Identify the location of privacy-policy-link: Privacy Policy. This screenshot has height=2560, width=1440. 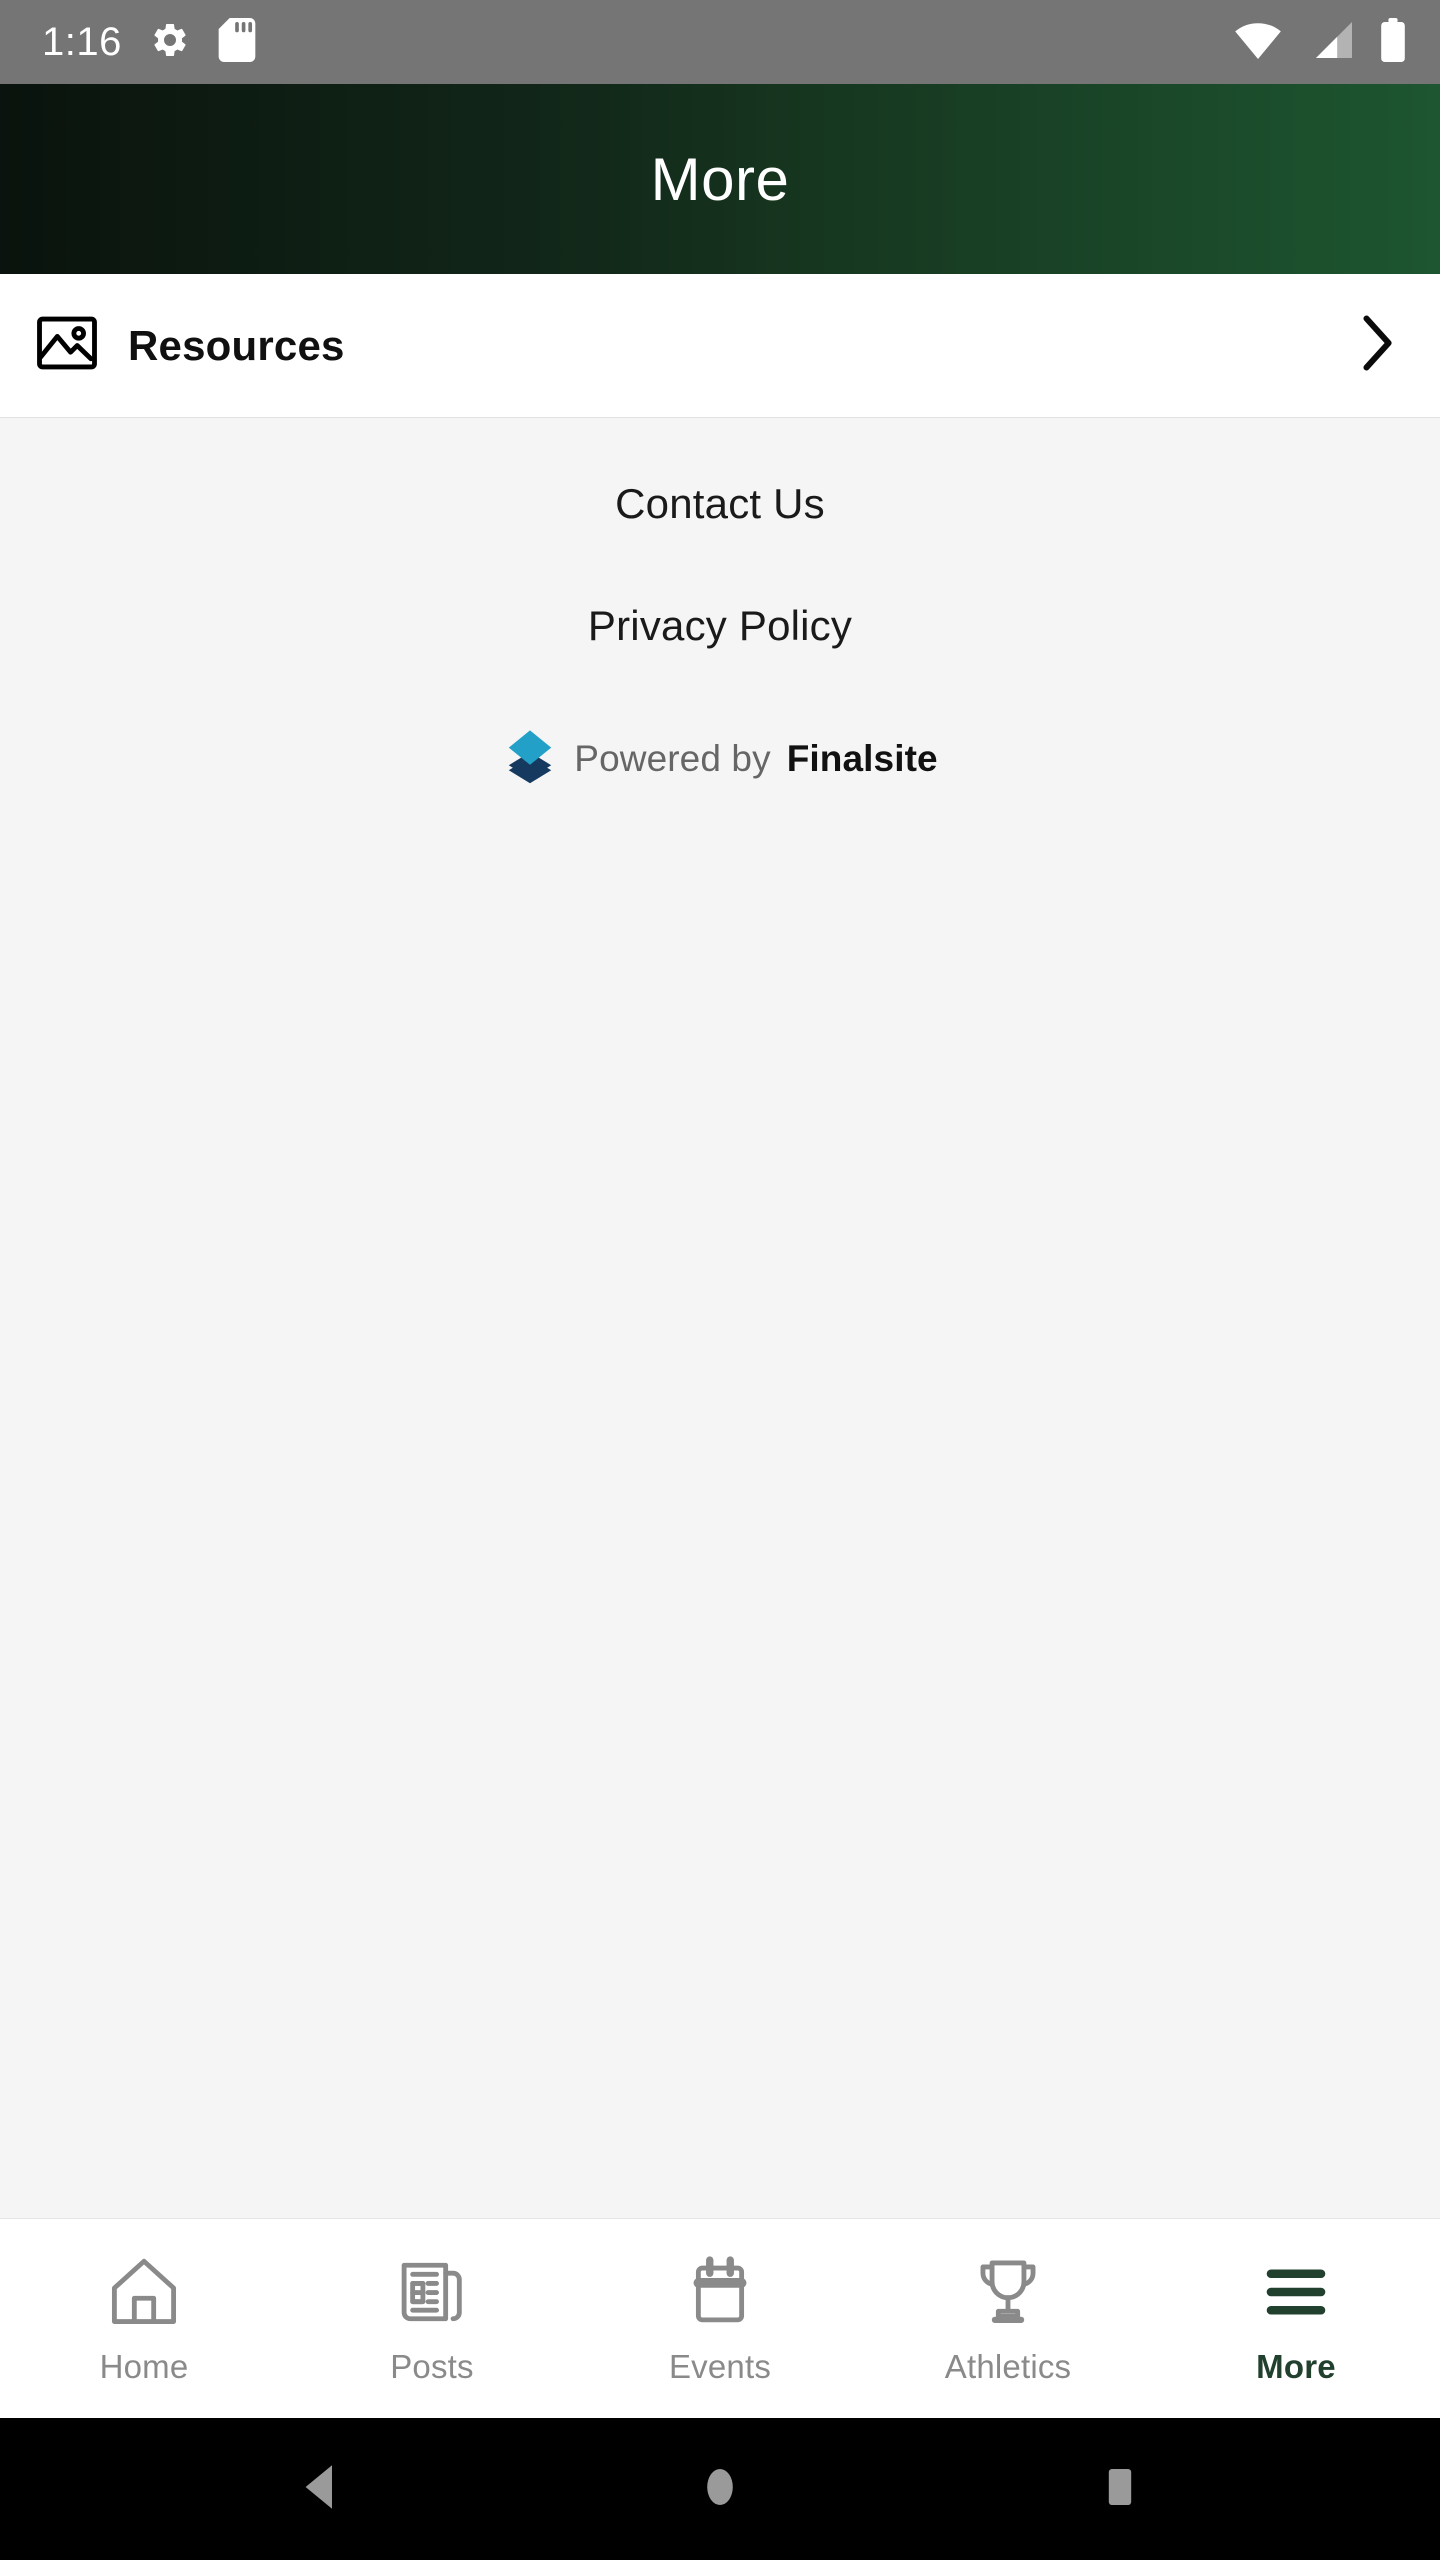
(720, 626).